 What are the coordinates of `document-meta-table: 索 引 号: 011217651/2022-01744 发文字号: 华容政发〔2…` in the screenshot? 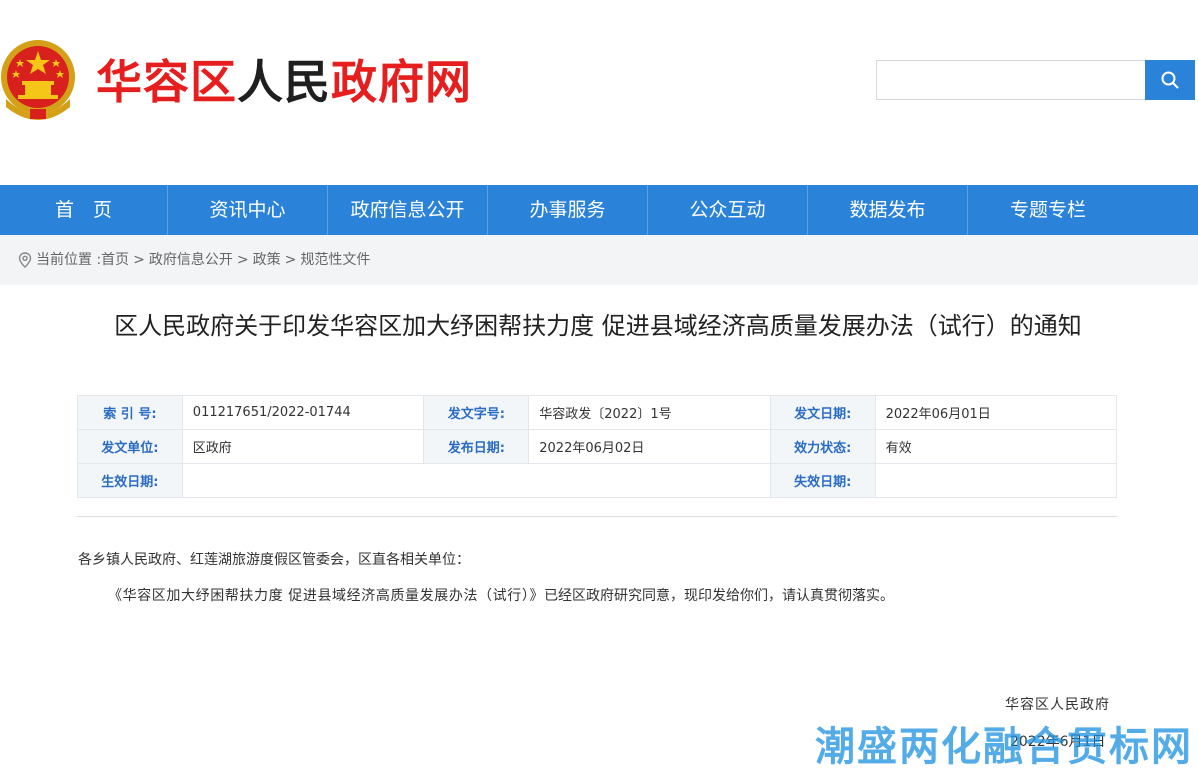 It's located at (597, 446).